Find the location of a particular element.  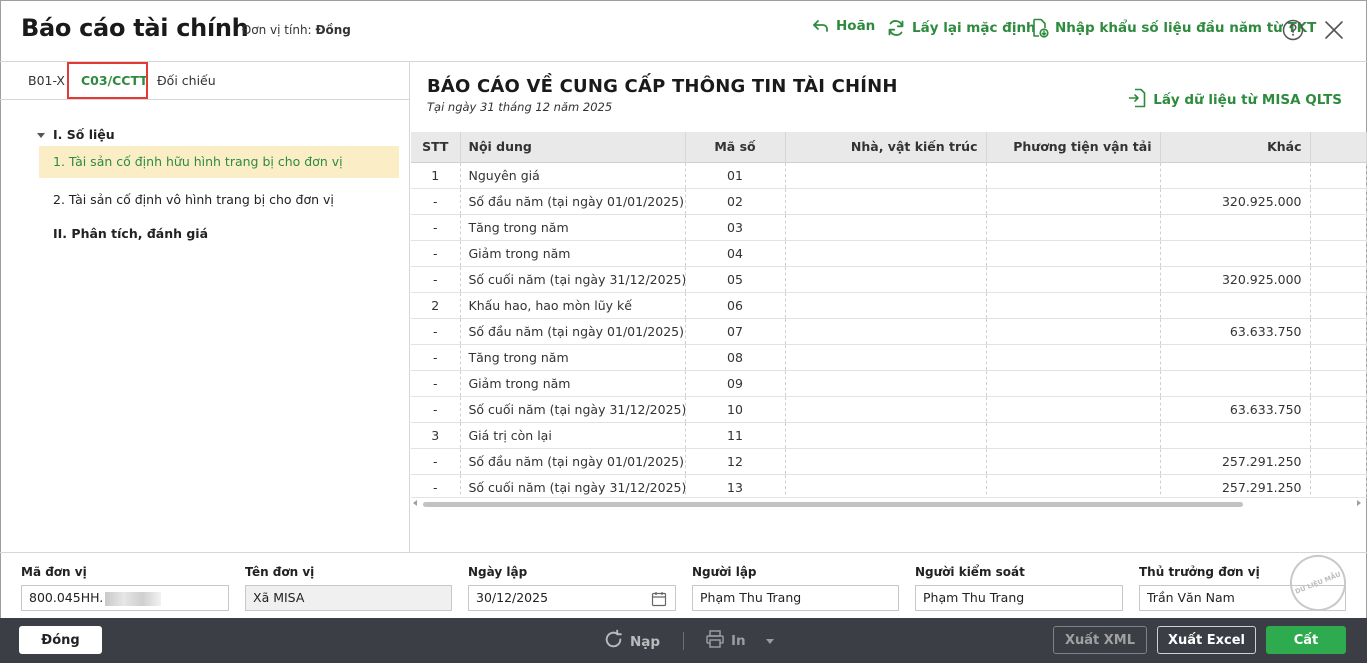

table-row: - Giảm trong năm 09 is located at coordinates (889, 383).